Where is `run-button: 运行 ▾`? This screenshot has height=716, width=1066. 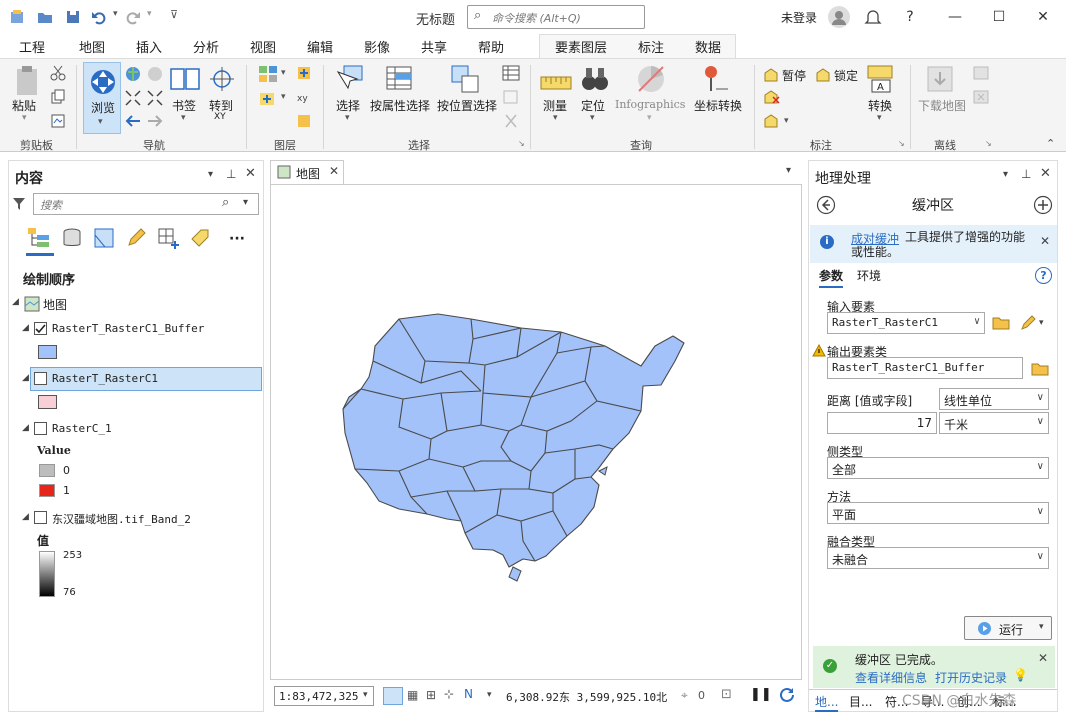
run-button: 运行 ▾ is located at coordinates (1008, 628).